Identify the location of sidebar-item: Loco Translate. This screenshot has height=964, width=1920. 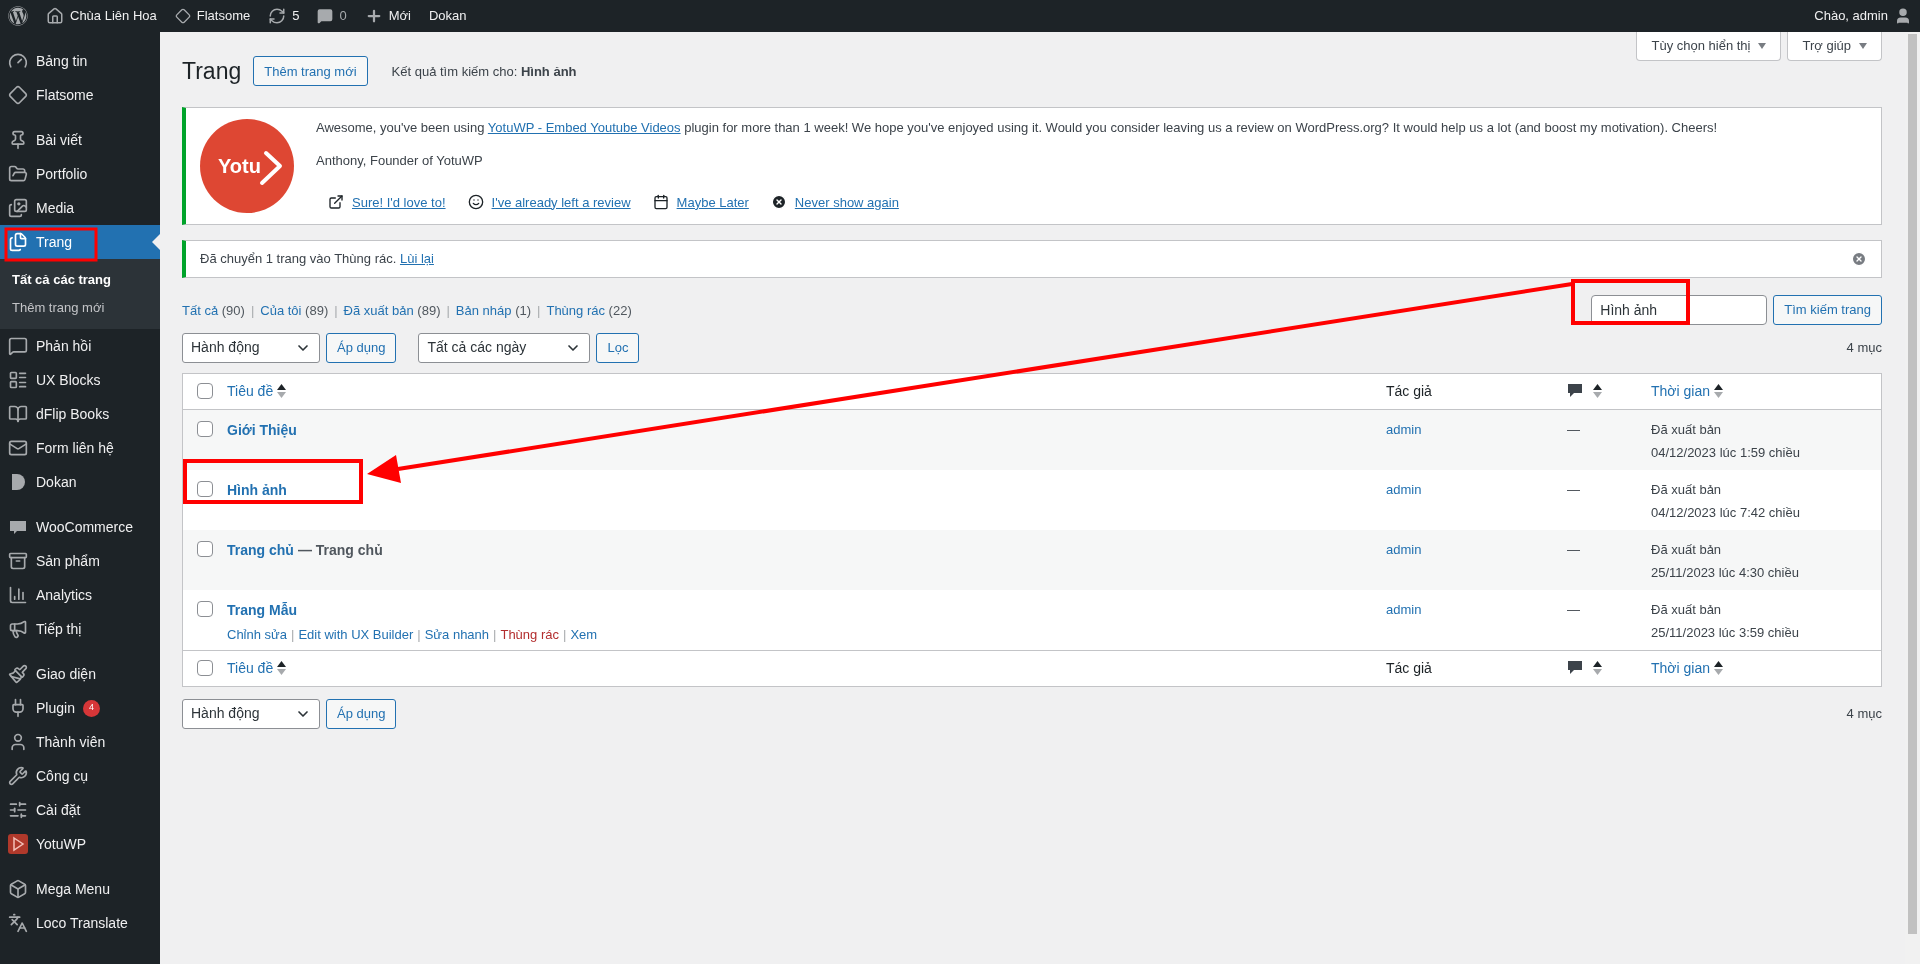
(80, 923).